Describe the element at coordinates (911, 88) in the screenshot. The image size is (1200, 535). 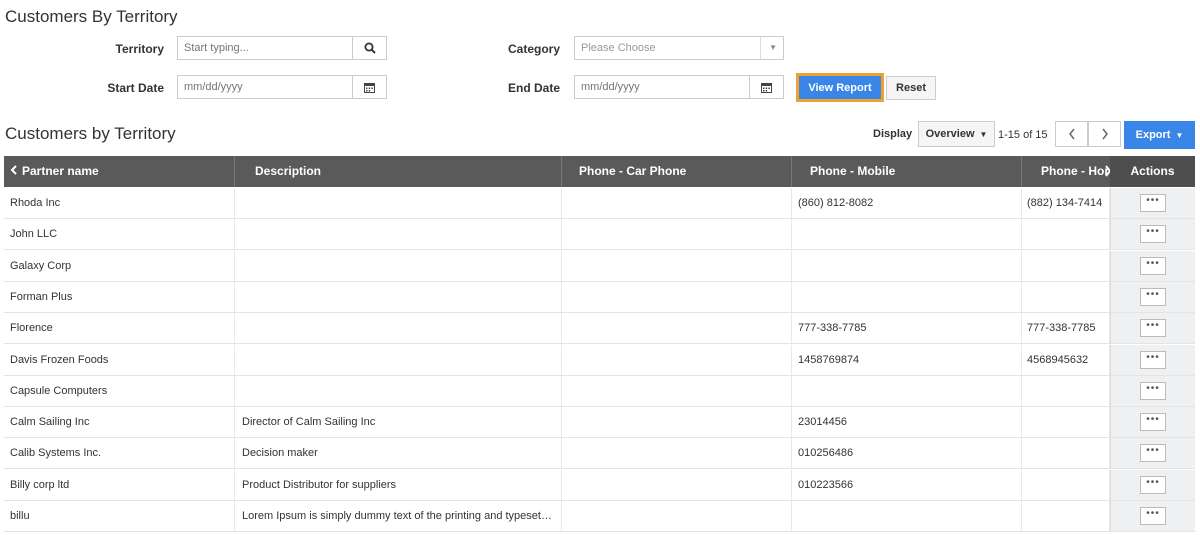
I see `reset-button: Reset` at that location.